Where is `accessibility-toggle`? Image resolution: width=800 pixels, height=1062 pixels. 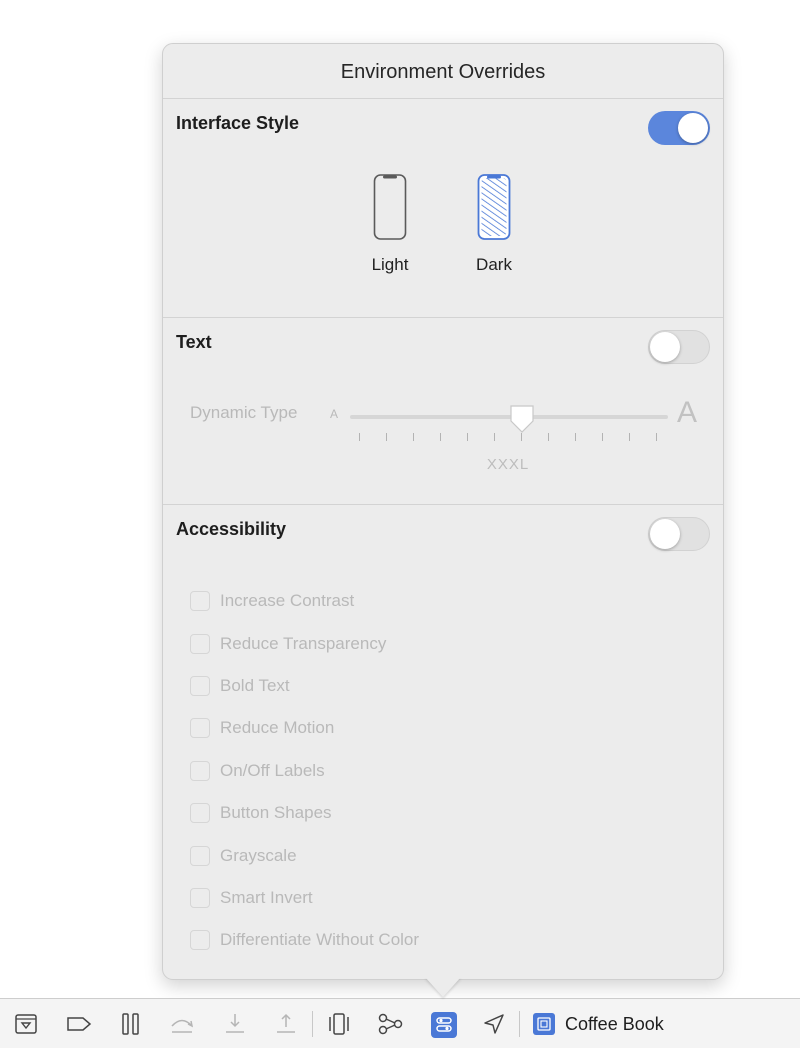 accessibility-toggle is located at coordinates (679, 534).